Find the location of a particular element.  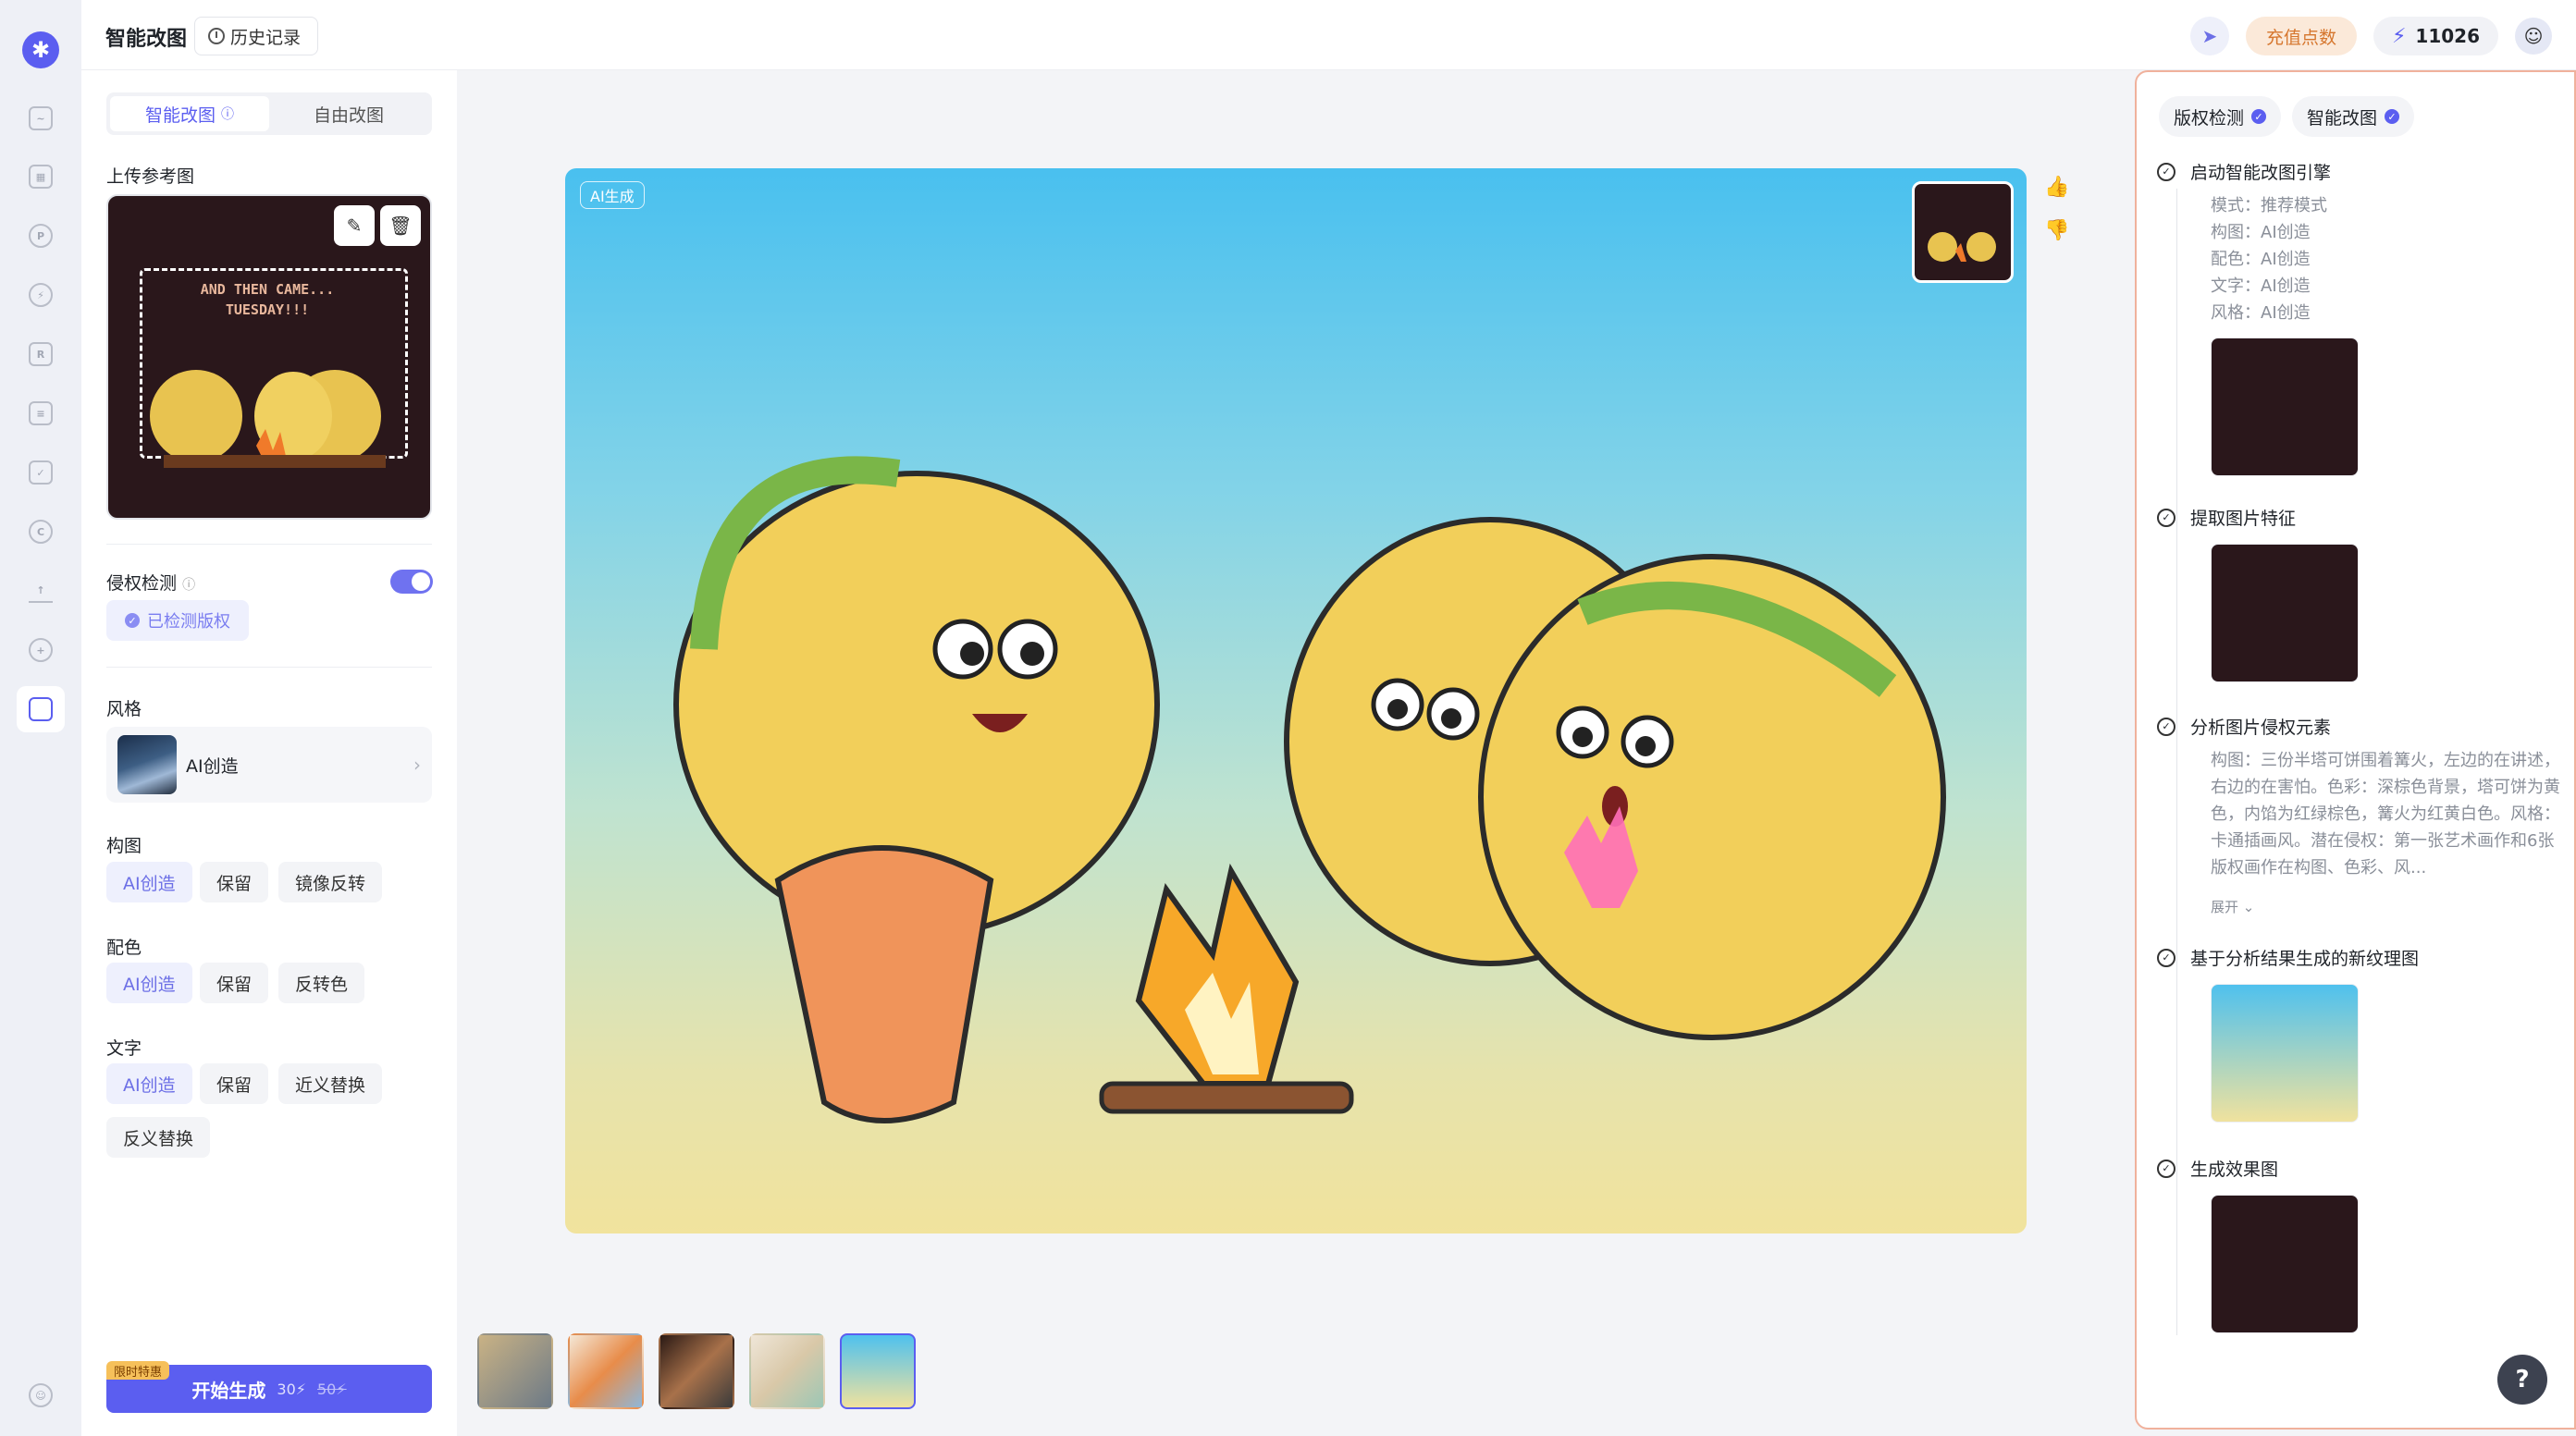

upload-icon: ↑ is located at coordinates (41, 591).